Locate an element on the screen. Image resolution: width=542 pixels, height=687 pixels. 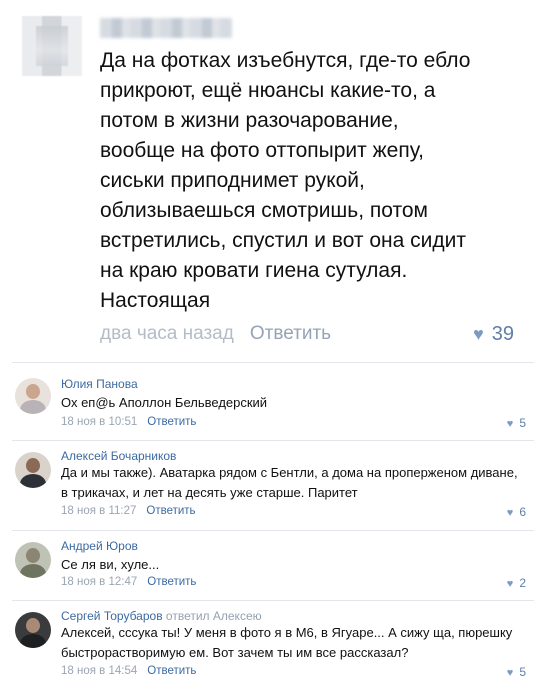
comment-line: встретились, спустил и вот она сидит is located at coordinates (283, 240).